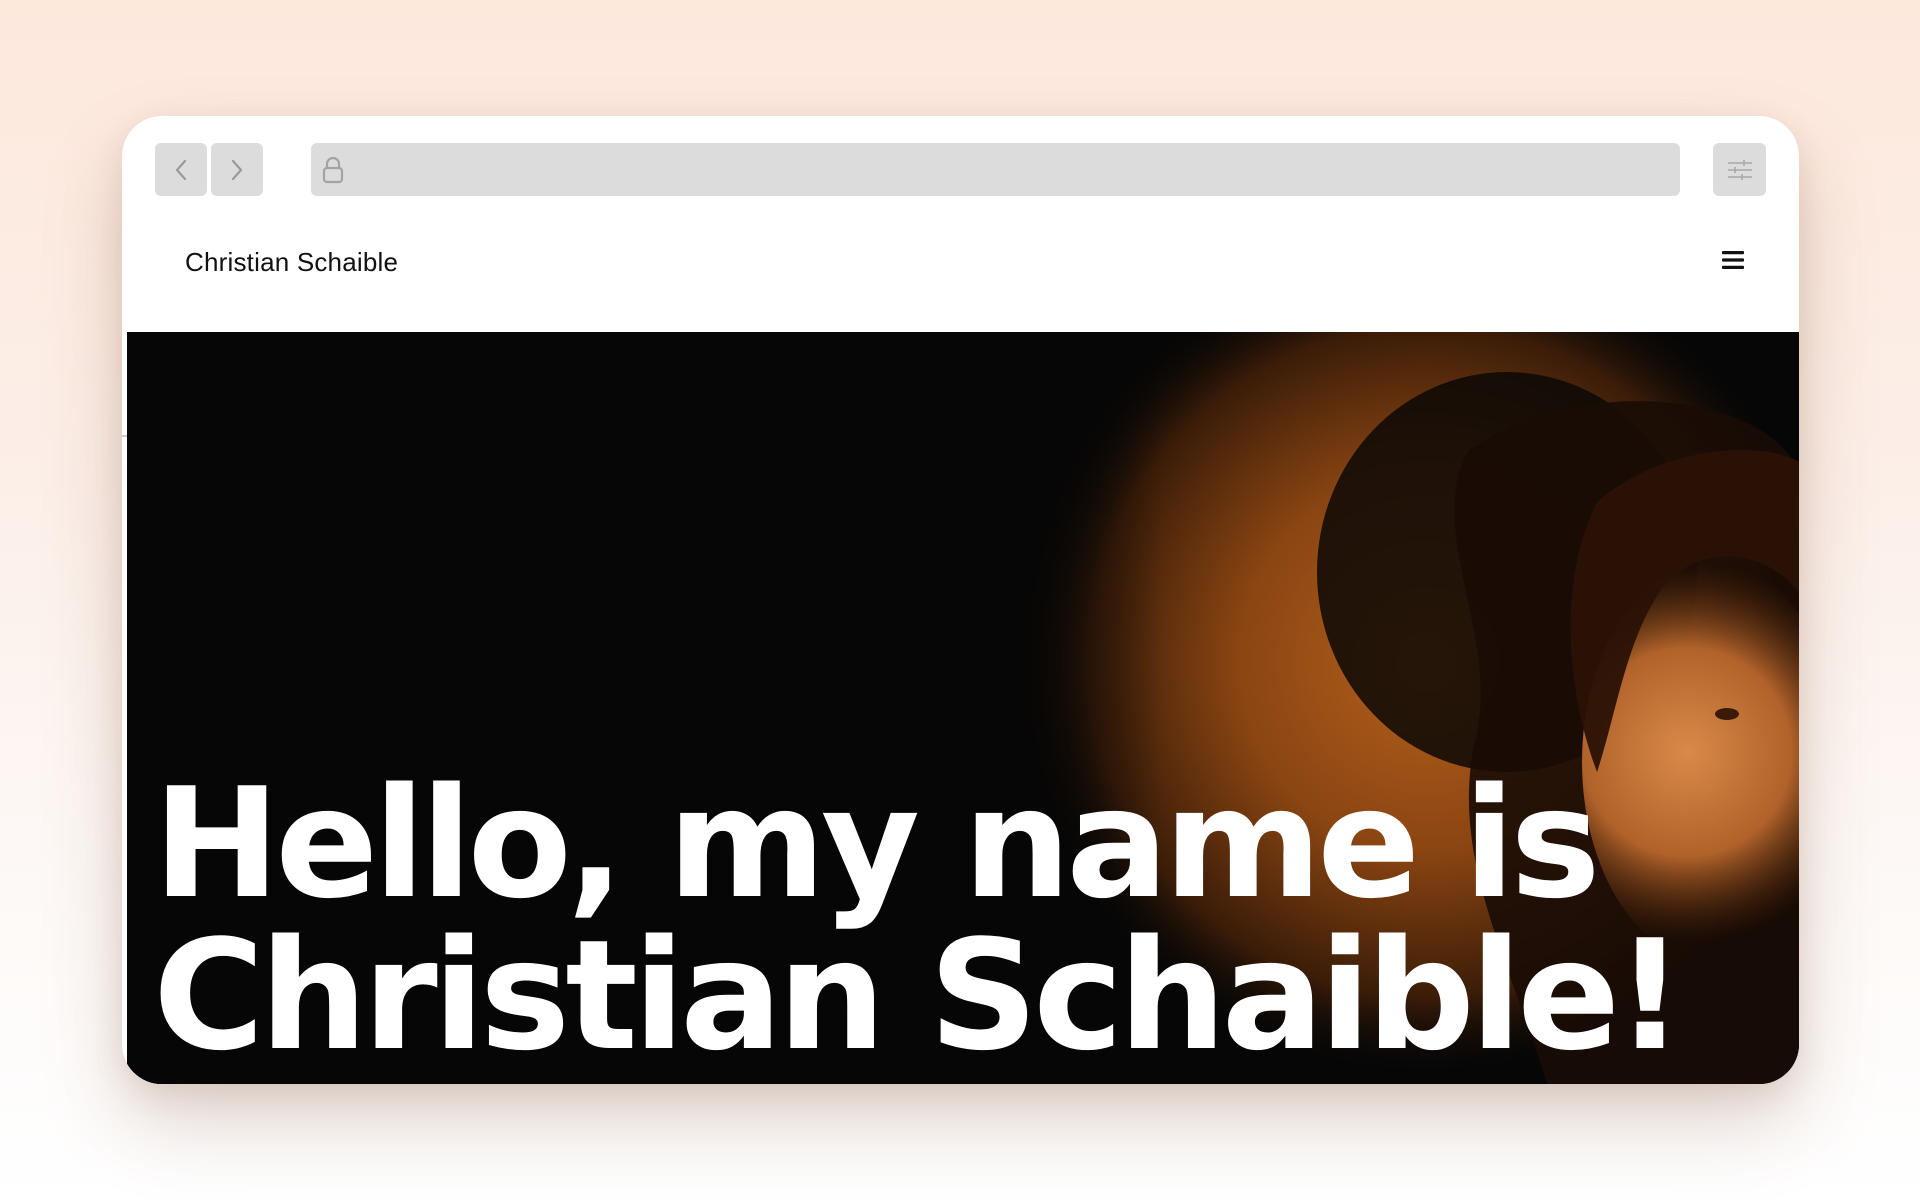 This screenshot has height=1200, width=1920. I want to click on lock-icon, so click(333, 170).